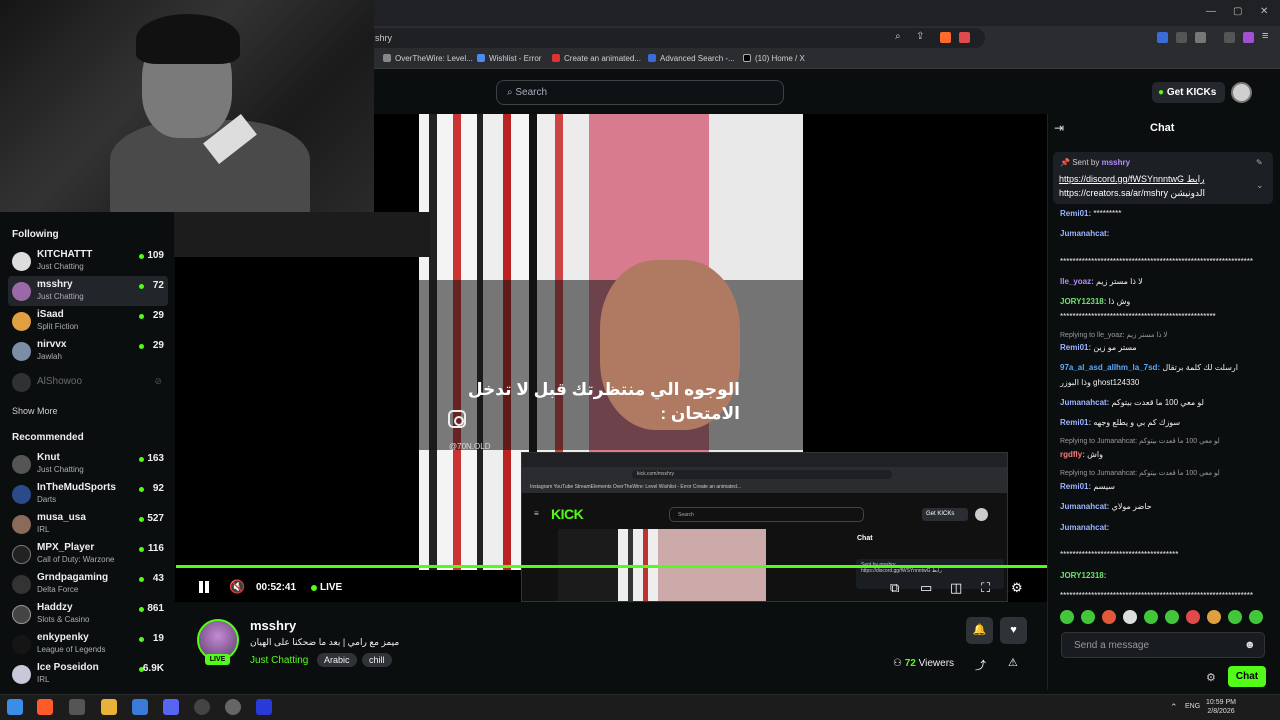 The width and height of the screenshot is (1280, 720). Describe the element at coordinates (88, 524) in the screenshot. I see `sidebar-channel: musa_usa IRL 527` at that location.